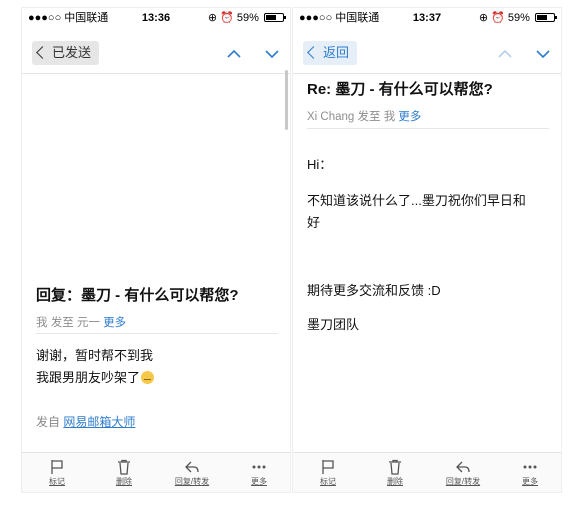 Image resolution: width=580 pixels, height=505 pixels. Describe the element at coordinates (148, 377) in the screenshot. I see `emoji-icon` at that location.